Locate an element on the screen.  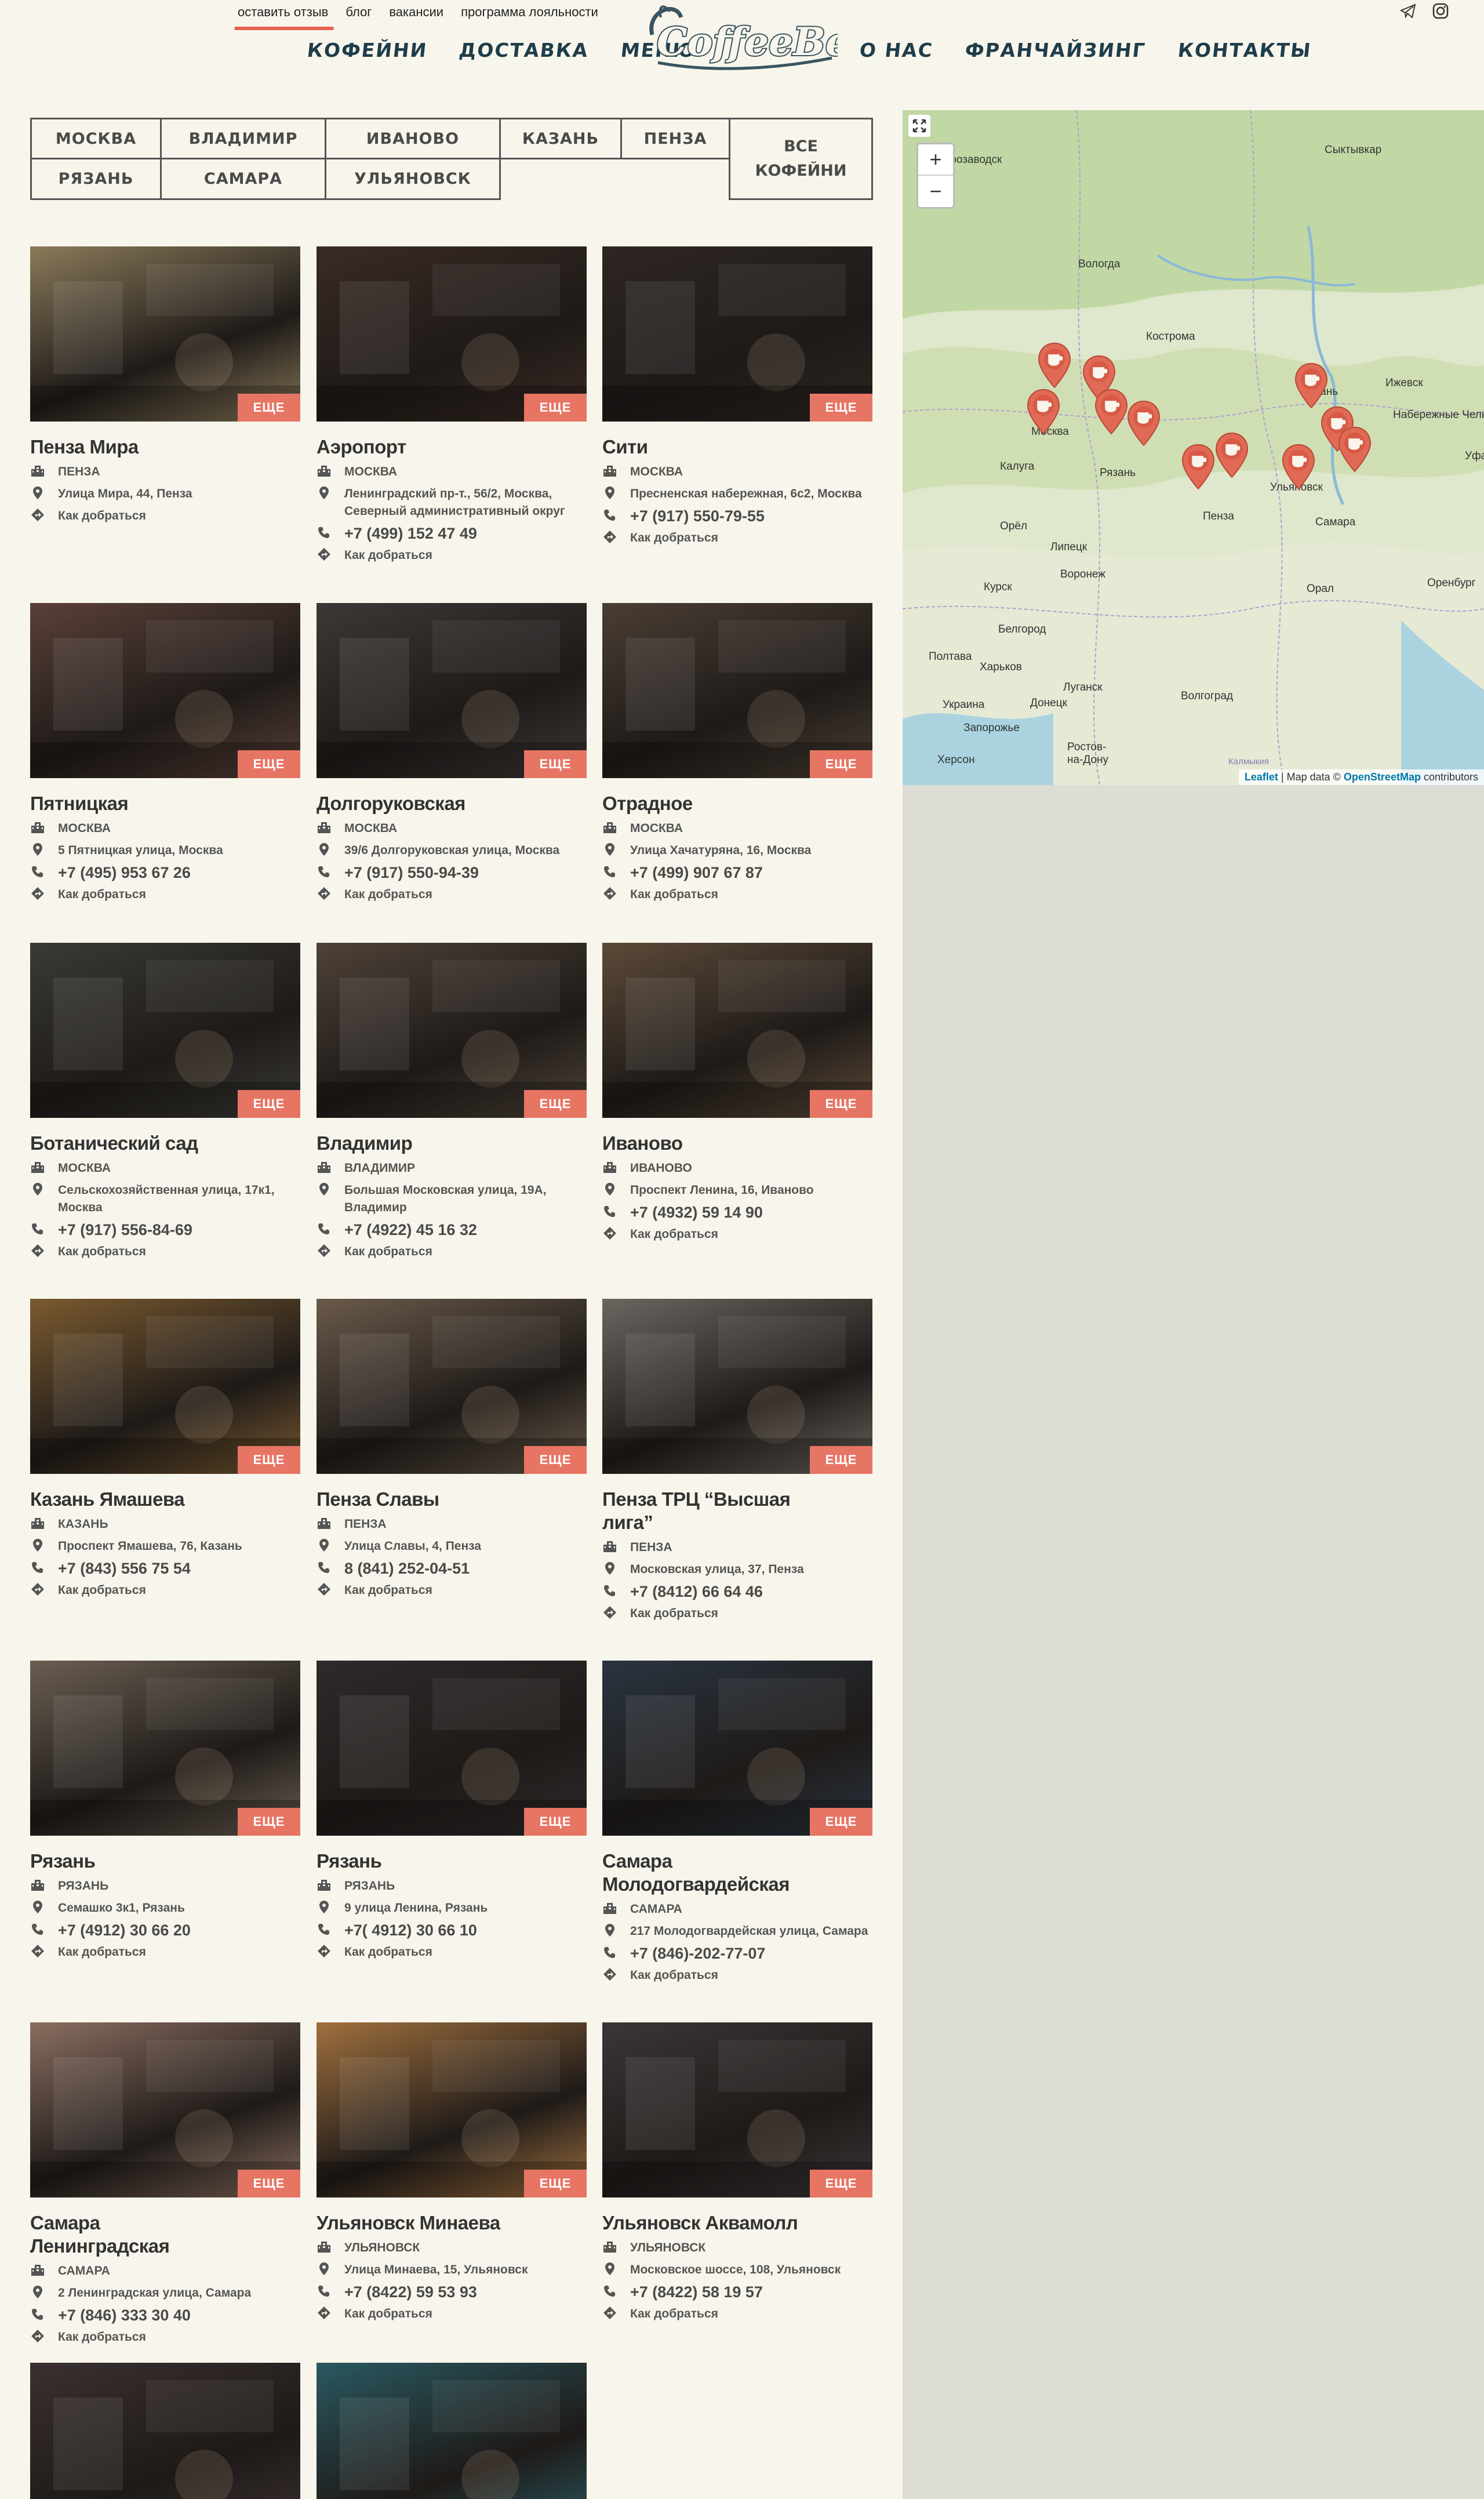
cafe-phone: +7 (499) 152 47 49 is located at coordinates (410, 533).